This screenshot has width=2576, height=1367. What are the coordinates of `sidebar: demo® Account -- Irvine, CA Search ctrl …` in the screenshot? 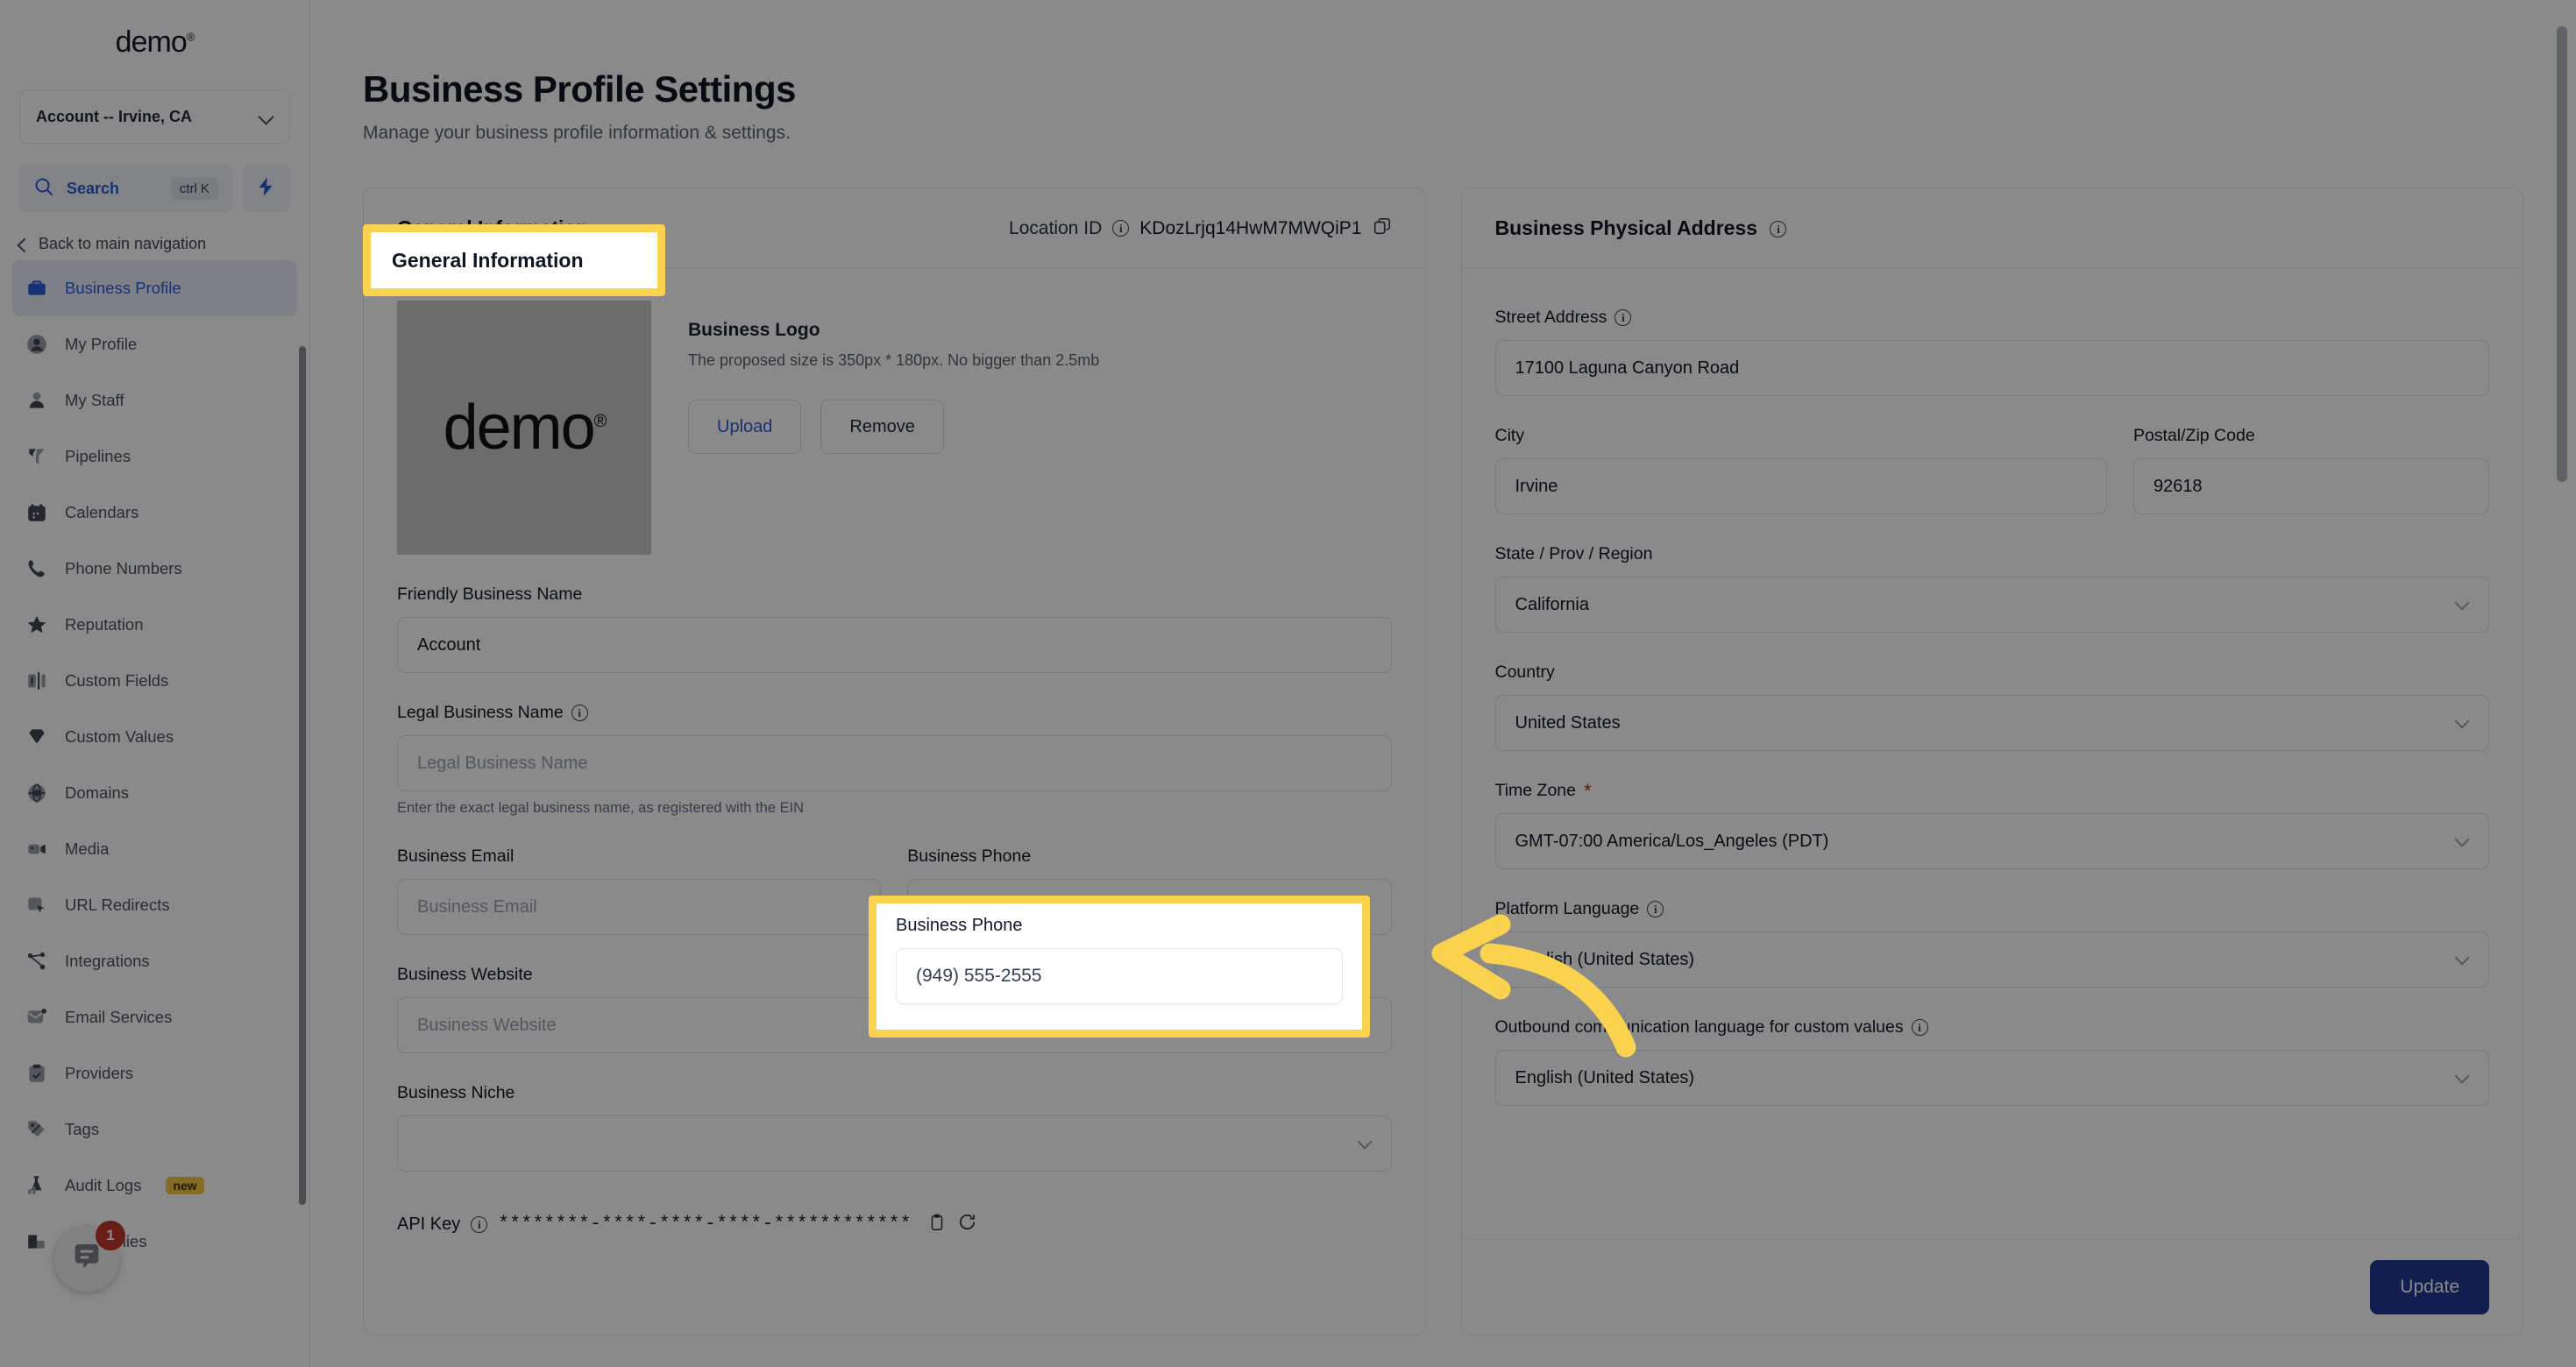 It's located at (155, 683).